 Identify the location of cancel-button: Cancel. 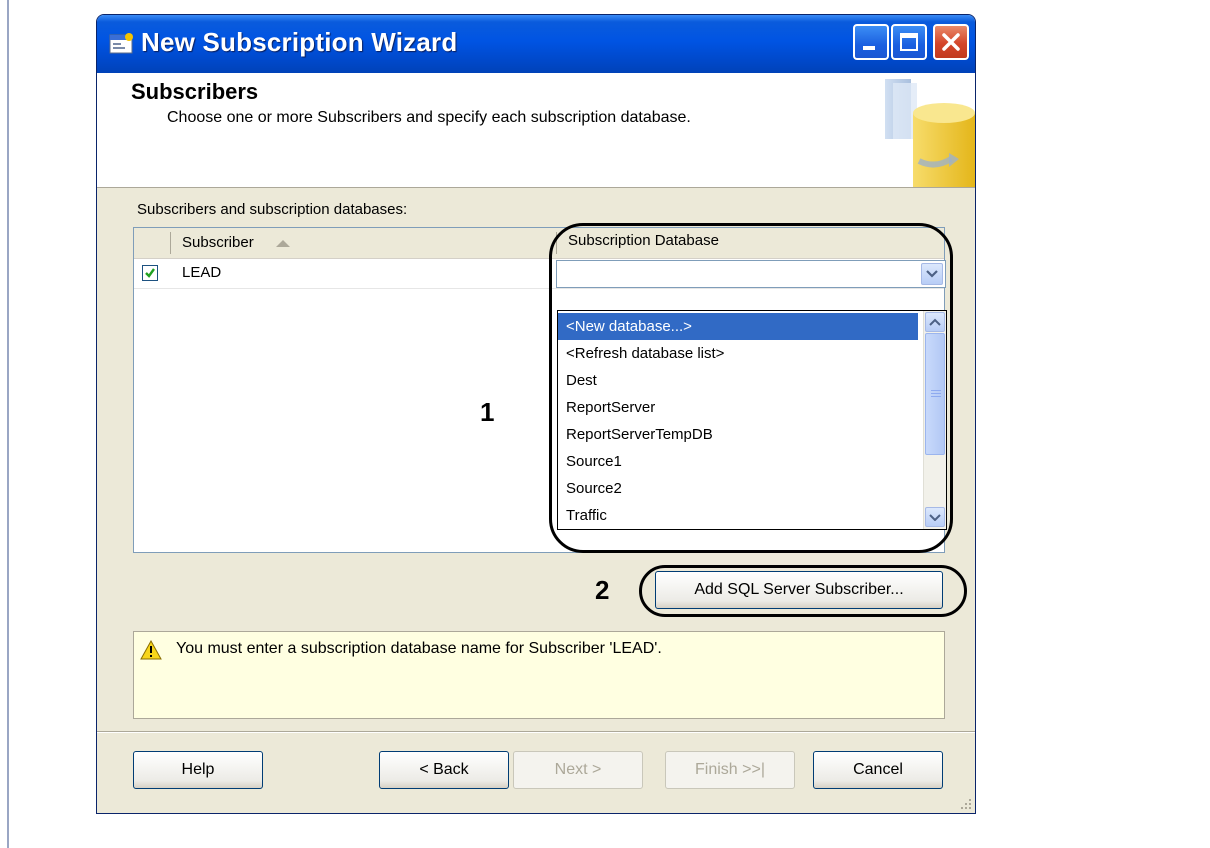
(878, 770).